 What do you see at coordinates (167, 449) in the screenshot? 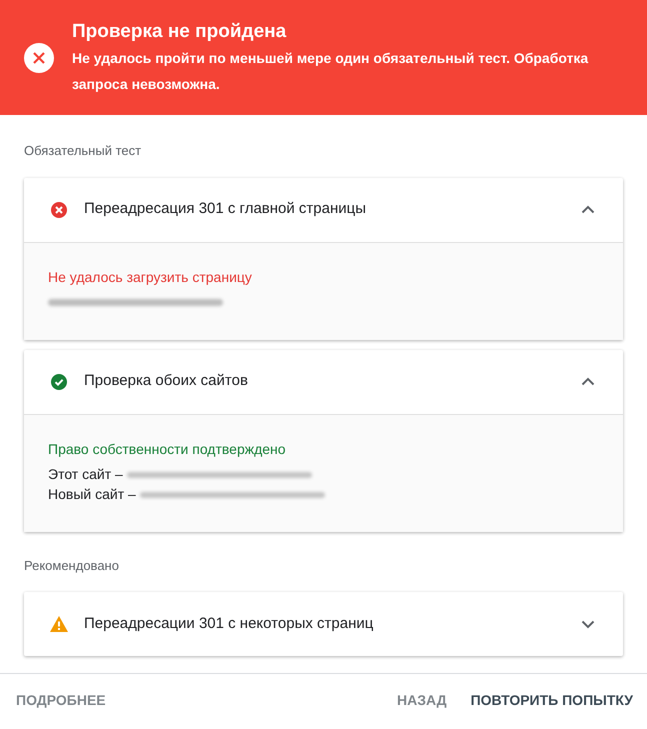
I see `status-text: Право собственности подтверждено` at bounding box center [167, 449].